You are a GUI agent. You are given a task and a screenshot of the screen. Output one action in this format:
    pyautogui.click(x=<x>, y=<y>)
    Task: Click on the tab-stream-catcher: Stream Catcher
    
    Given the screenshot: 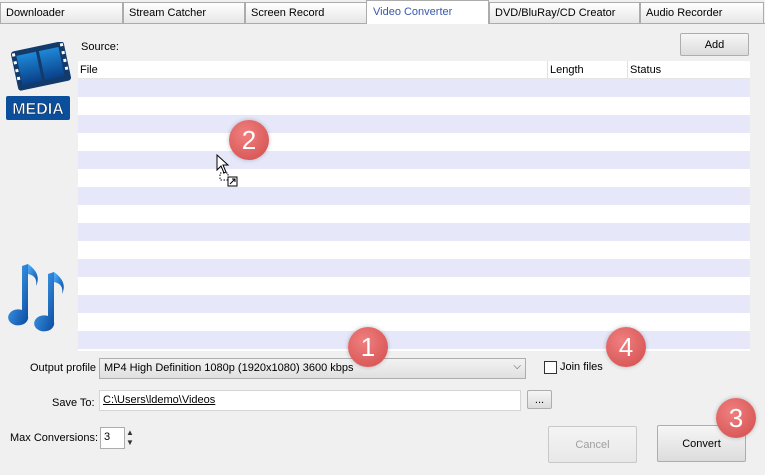 What is the action you would take?
    pyautogui.click(x=184, y=12)
    